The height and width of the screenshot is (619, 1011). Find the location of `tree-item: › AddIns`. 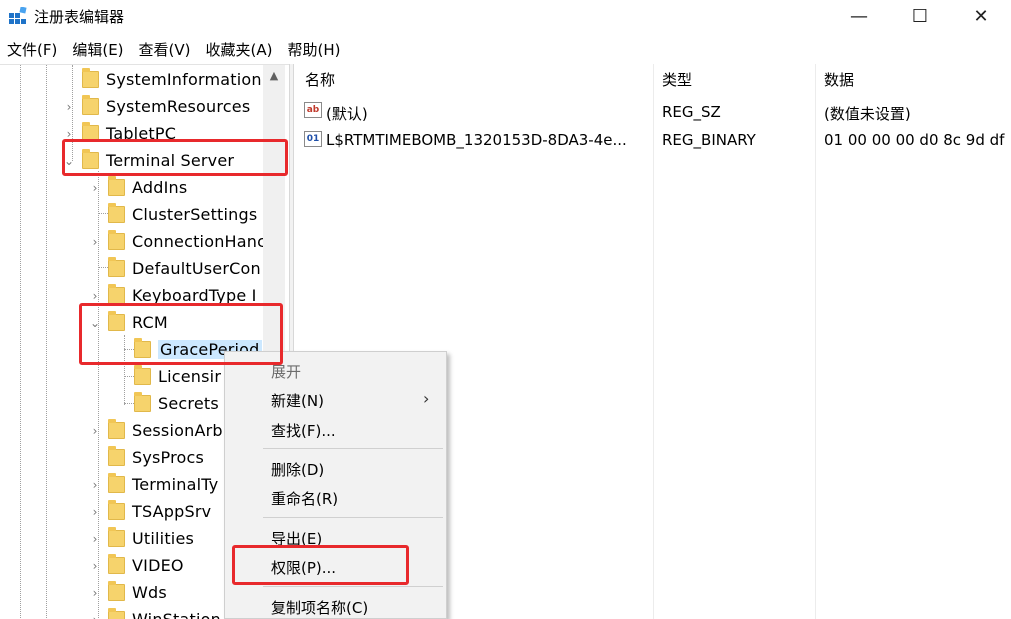

tree-item: › AddIns is located at coordinates (137, 187).